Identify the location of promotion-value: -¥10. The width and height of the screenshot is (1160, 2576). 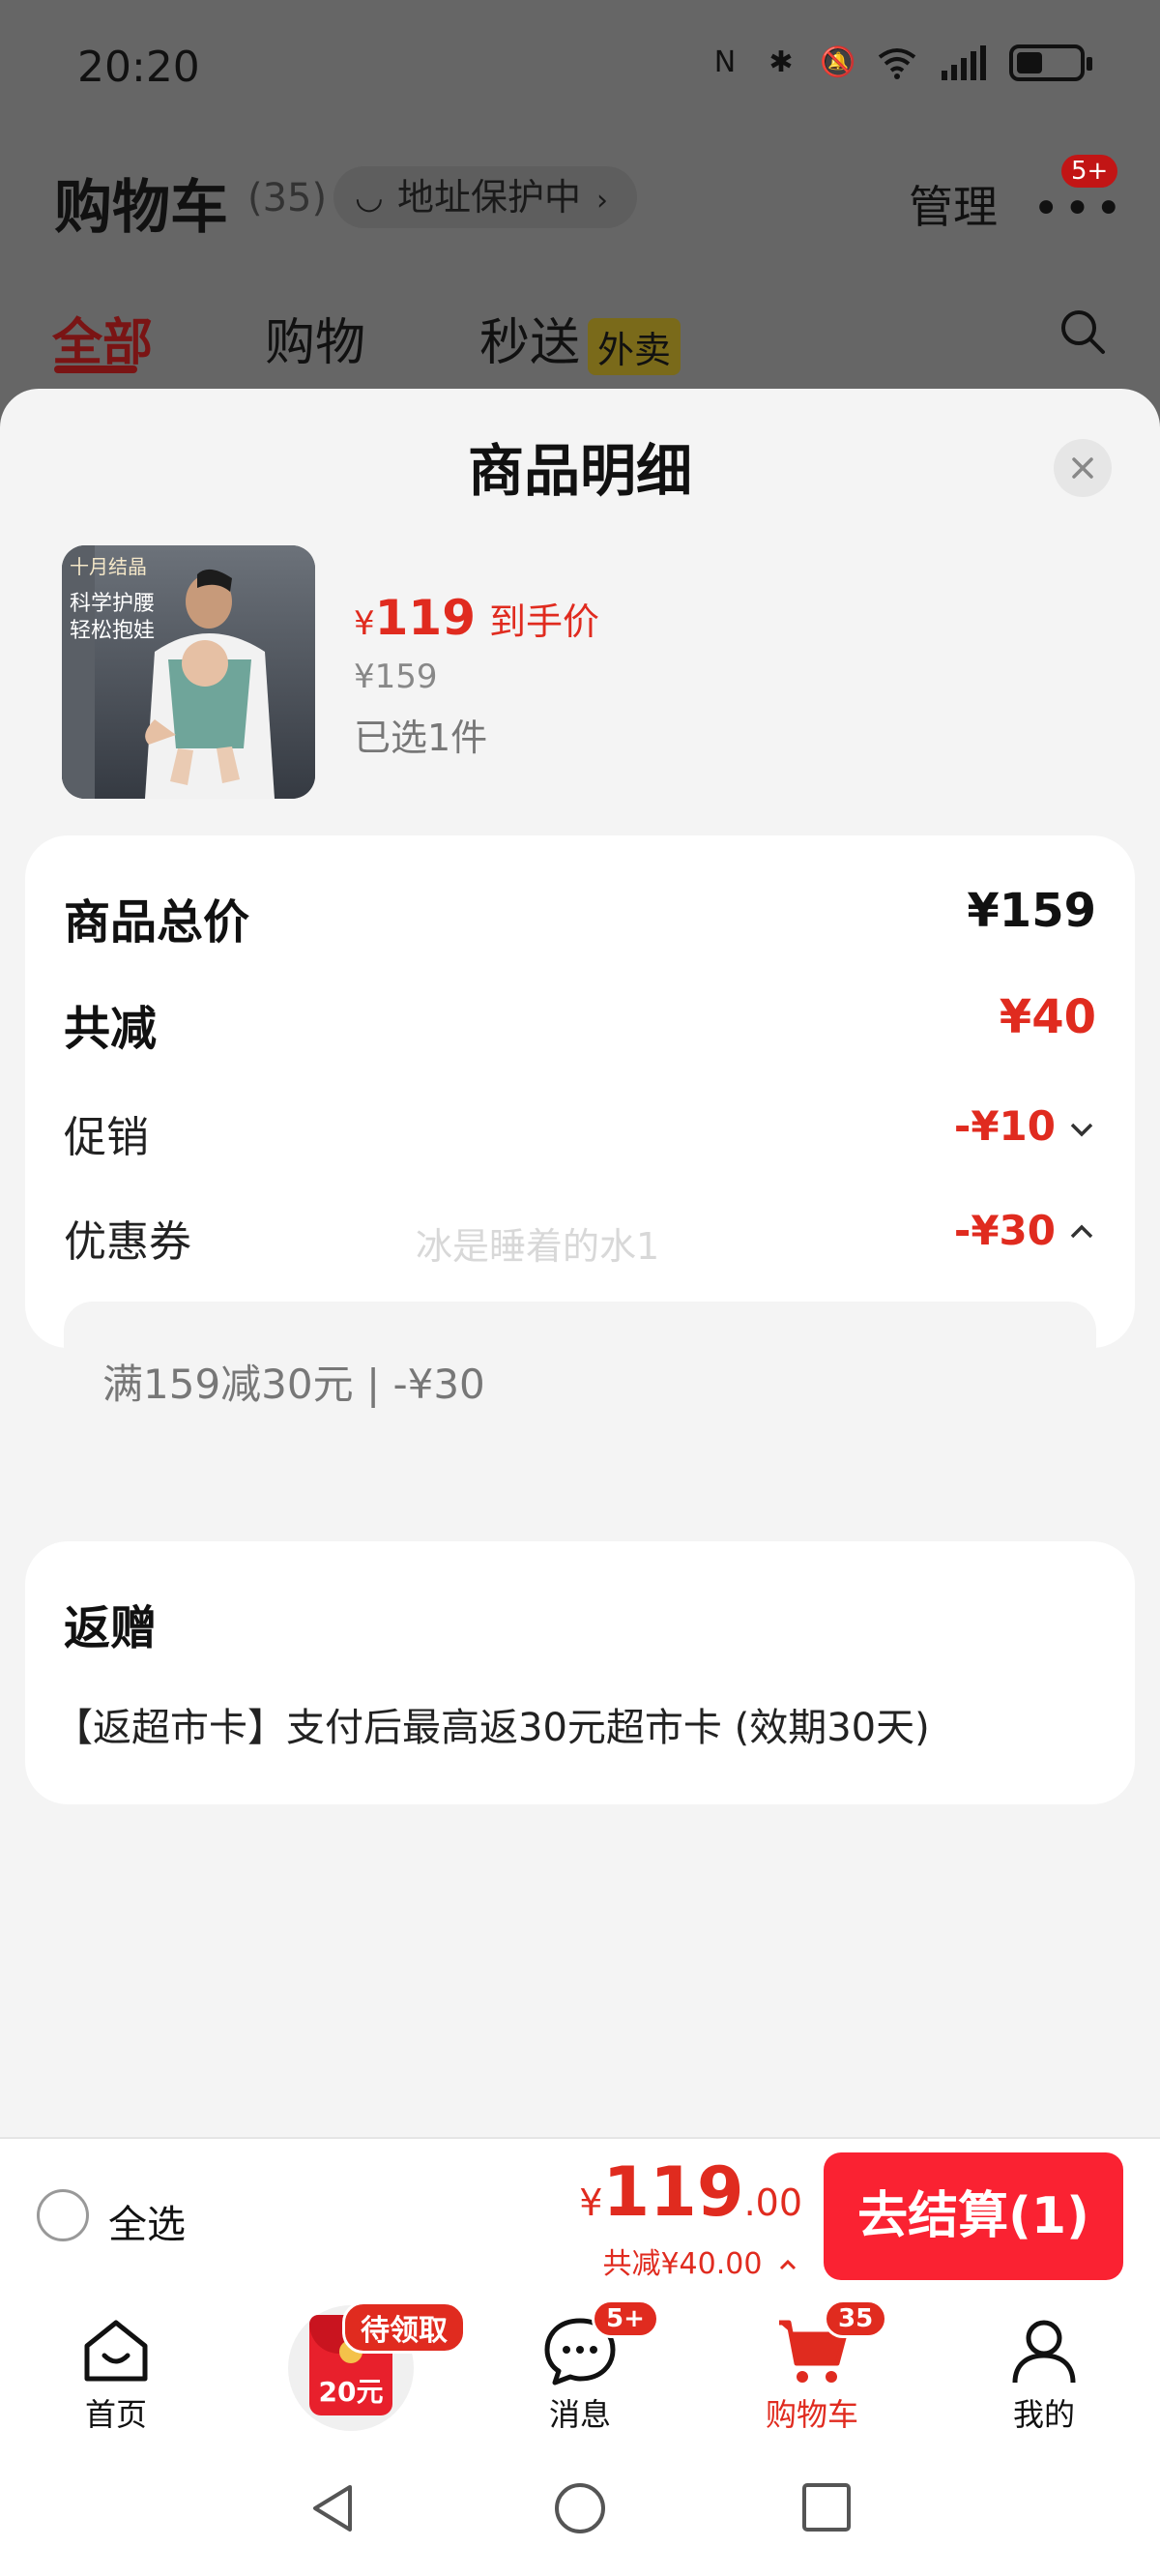
(1004, 1126).